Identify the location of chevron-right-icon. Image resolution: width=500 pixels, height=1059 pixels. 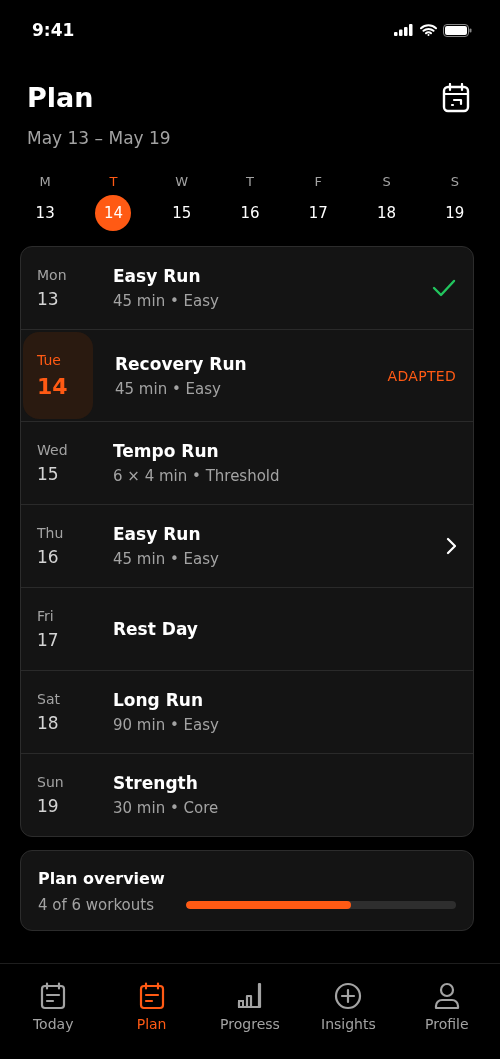
(451, 546).